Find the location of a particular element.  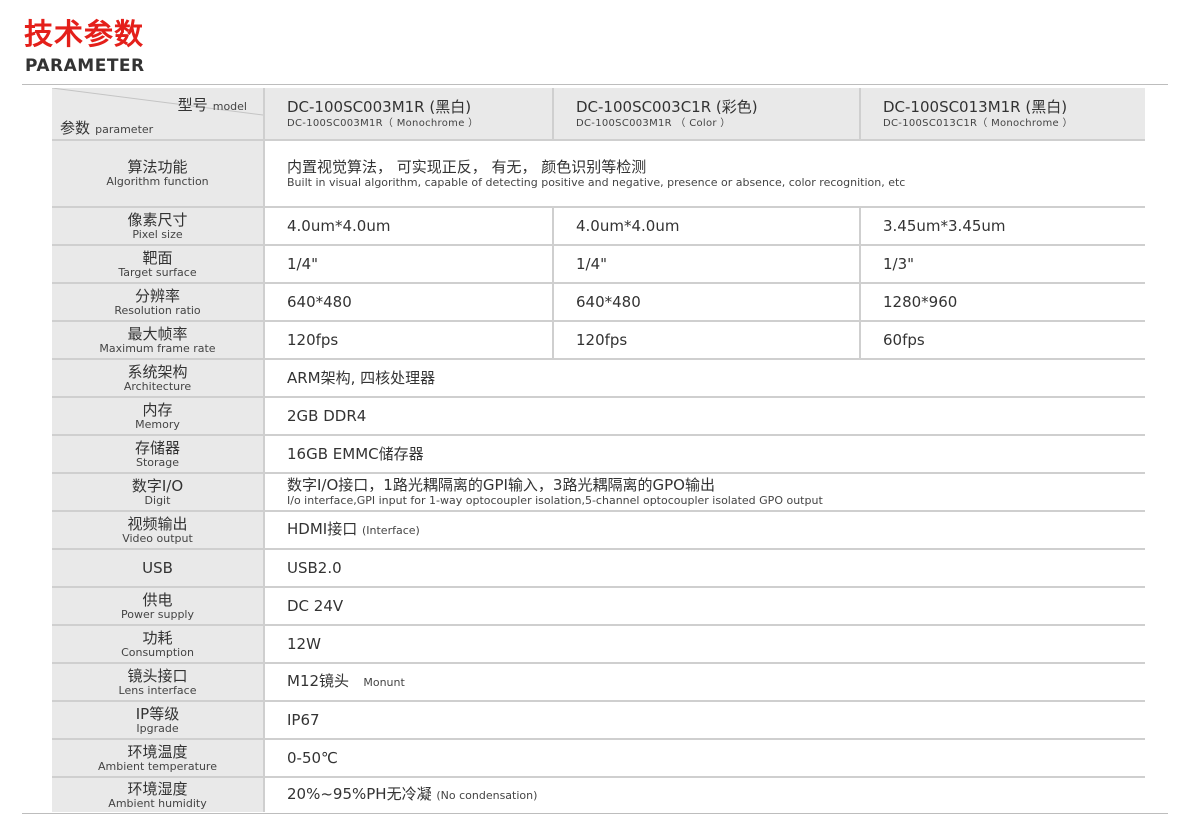

row-label: USB is located at coordinates (157, 568).